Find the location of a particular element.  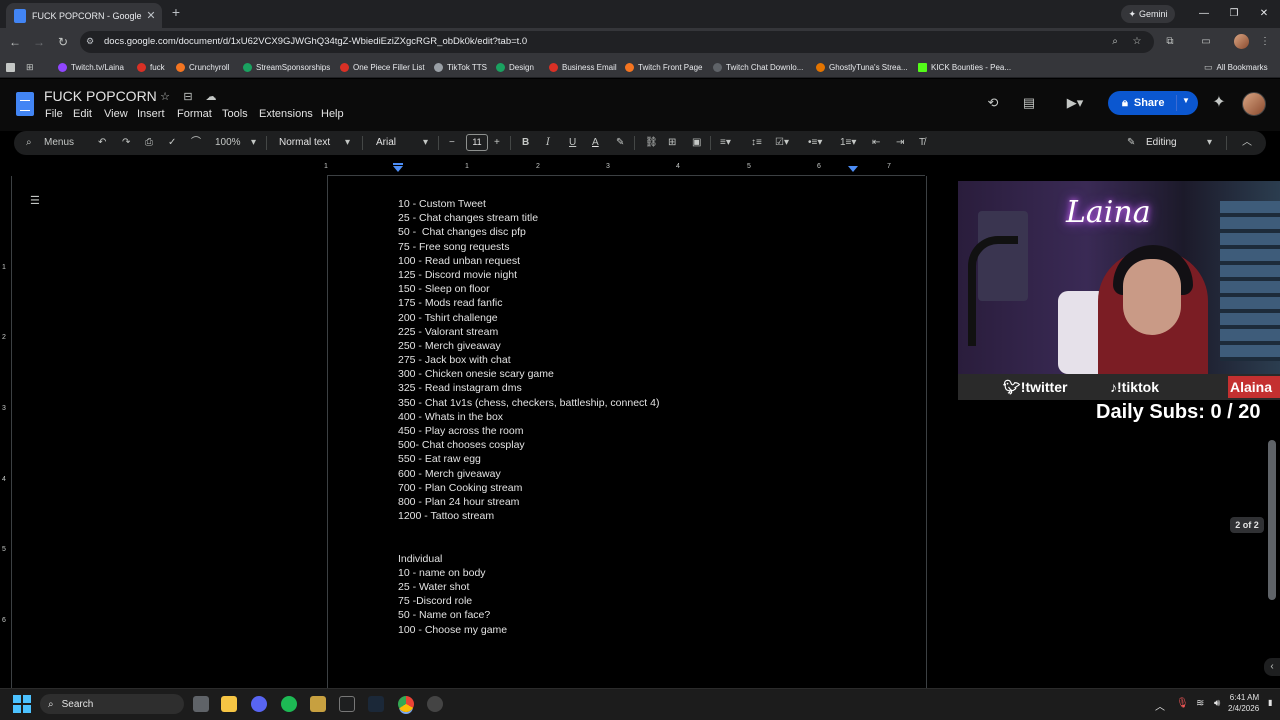

tab-groups-icon: ⊞ is located at coordinates (30, 67).